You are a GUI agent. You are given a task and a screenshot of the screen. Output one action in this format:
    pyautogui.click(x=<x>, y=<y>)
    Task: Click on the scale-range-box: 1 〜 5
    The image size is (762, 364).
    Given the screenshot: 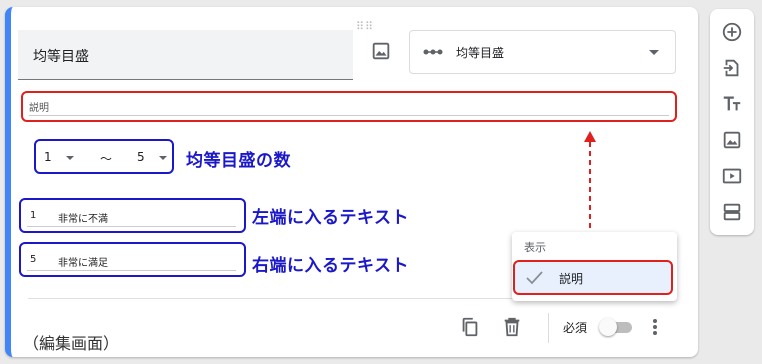 What is the action you would take?
    pyautogui.click(x=104, y=156)
    